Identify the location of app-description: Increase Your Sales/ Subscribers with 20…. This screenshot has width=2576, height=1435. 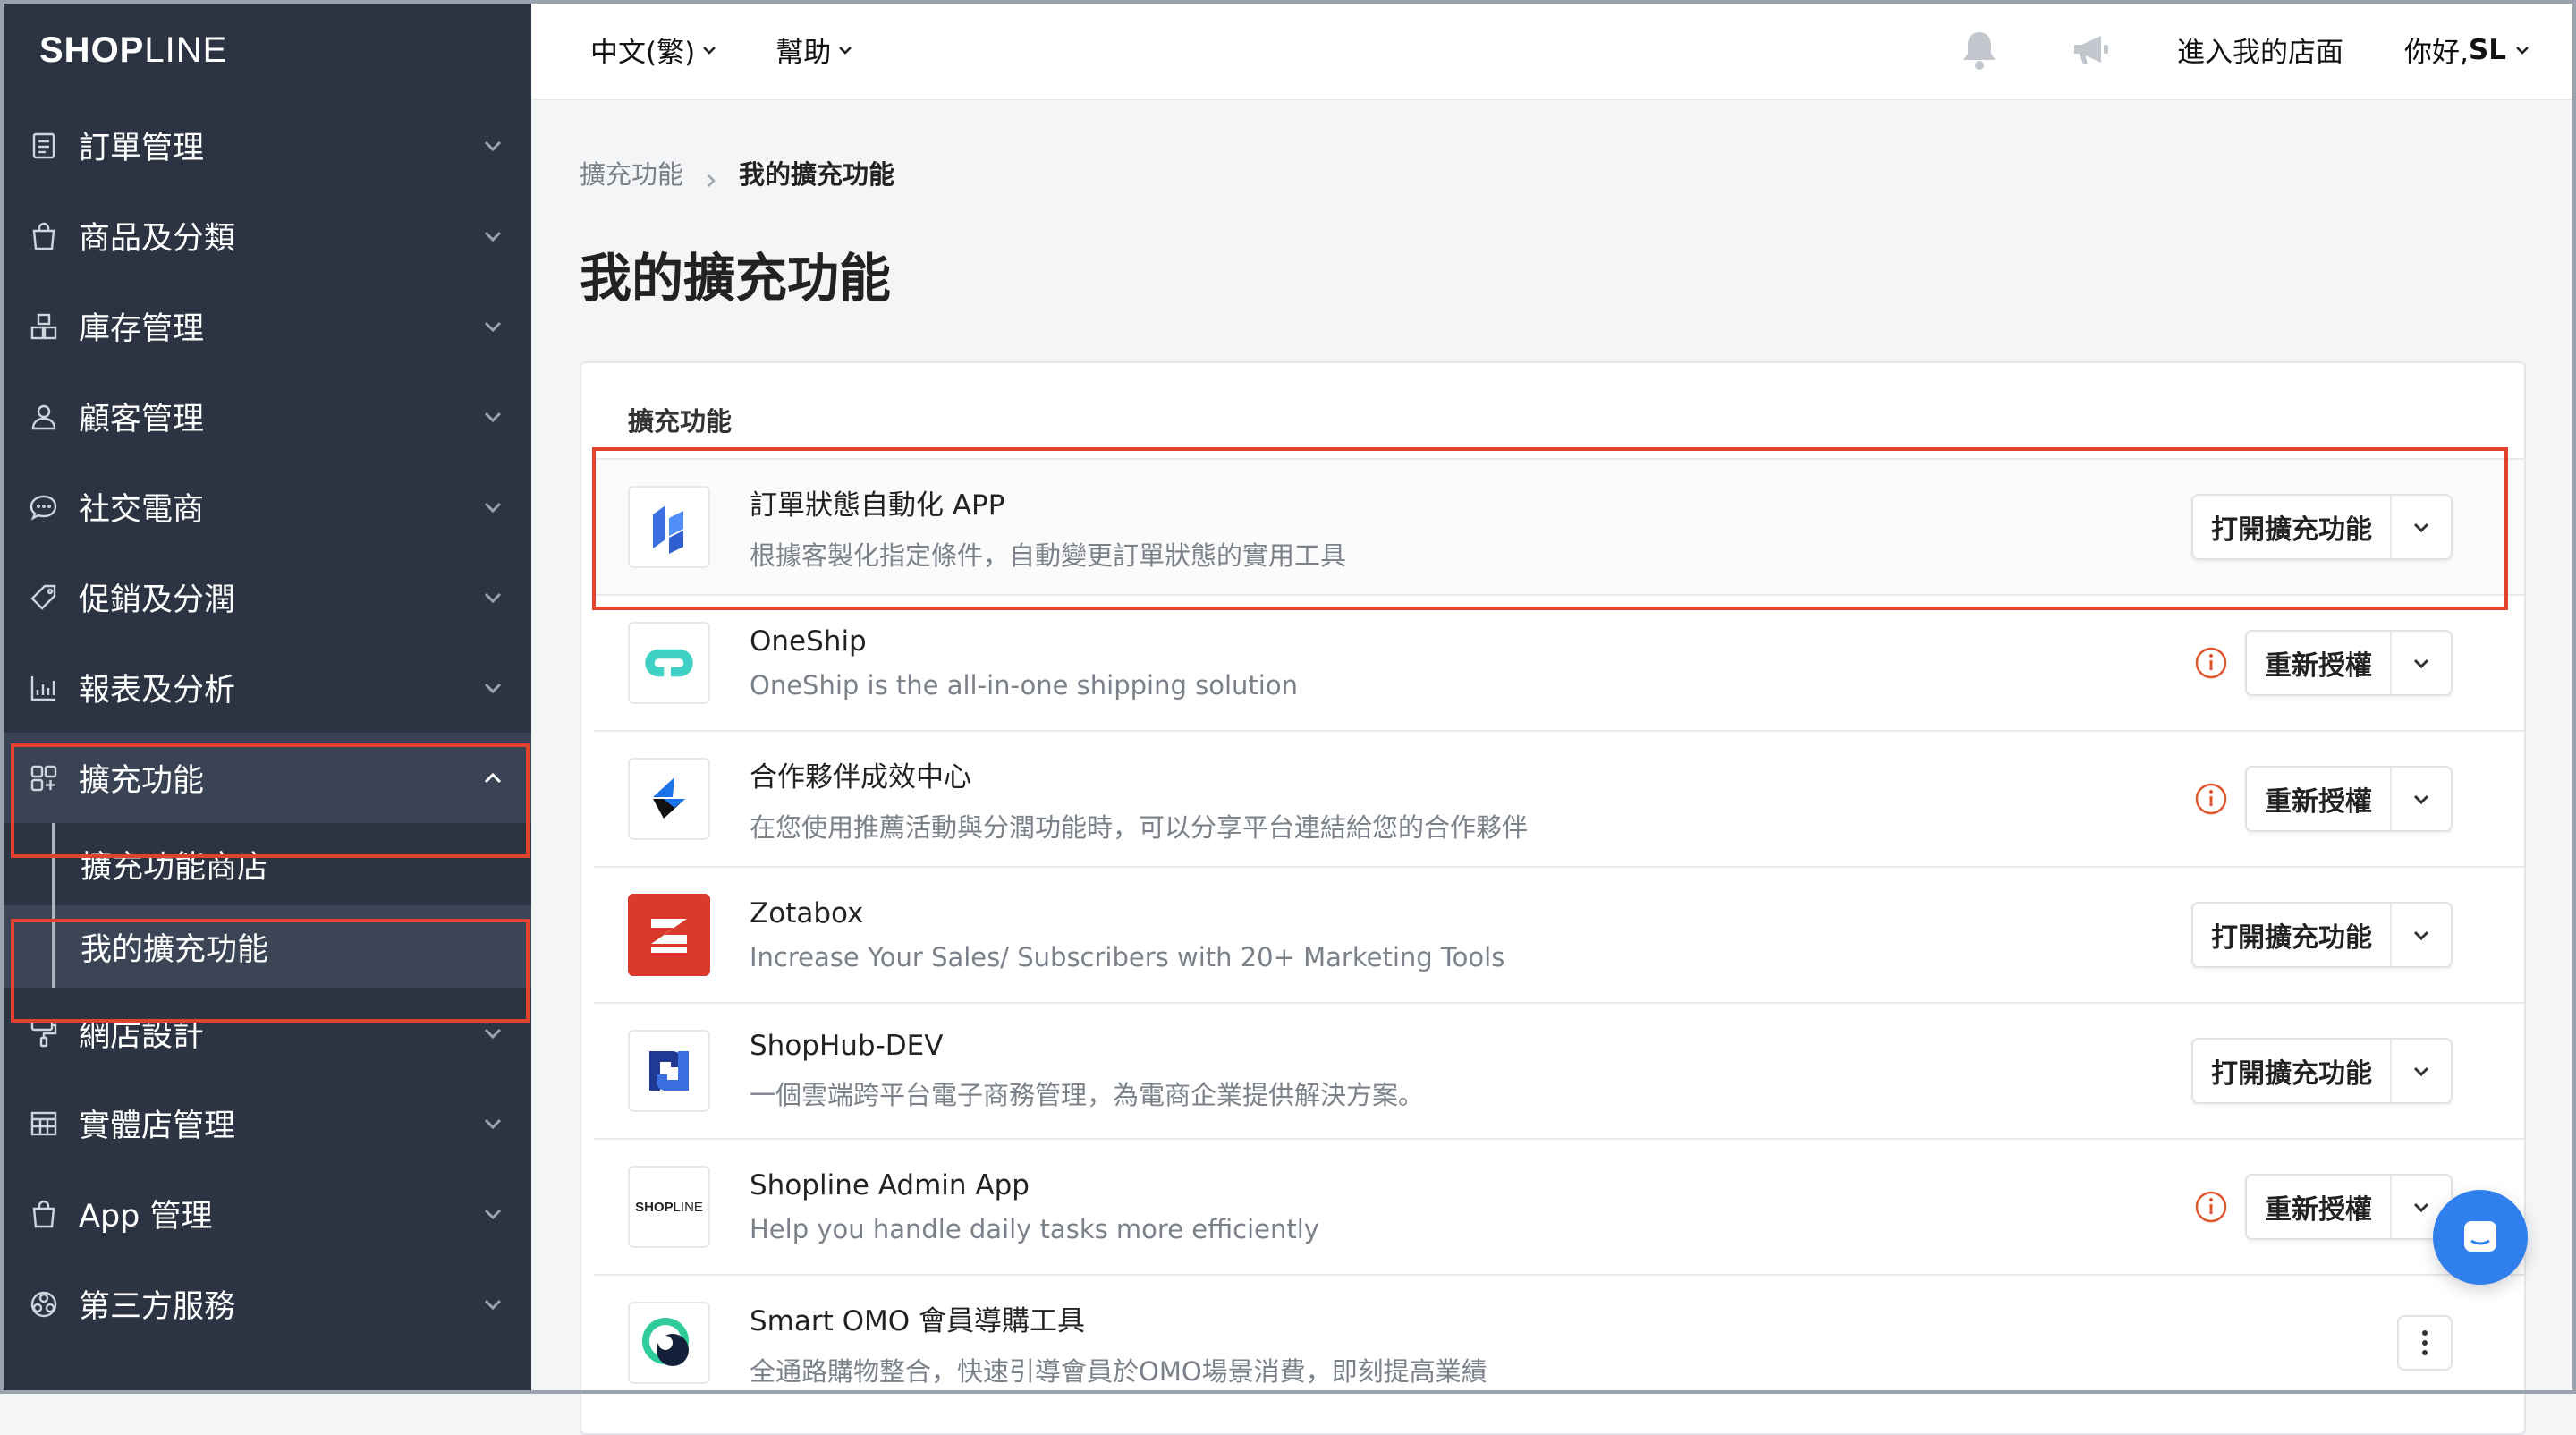
(1127, 957).